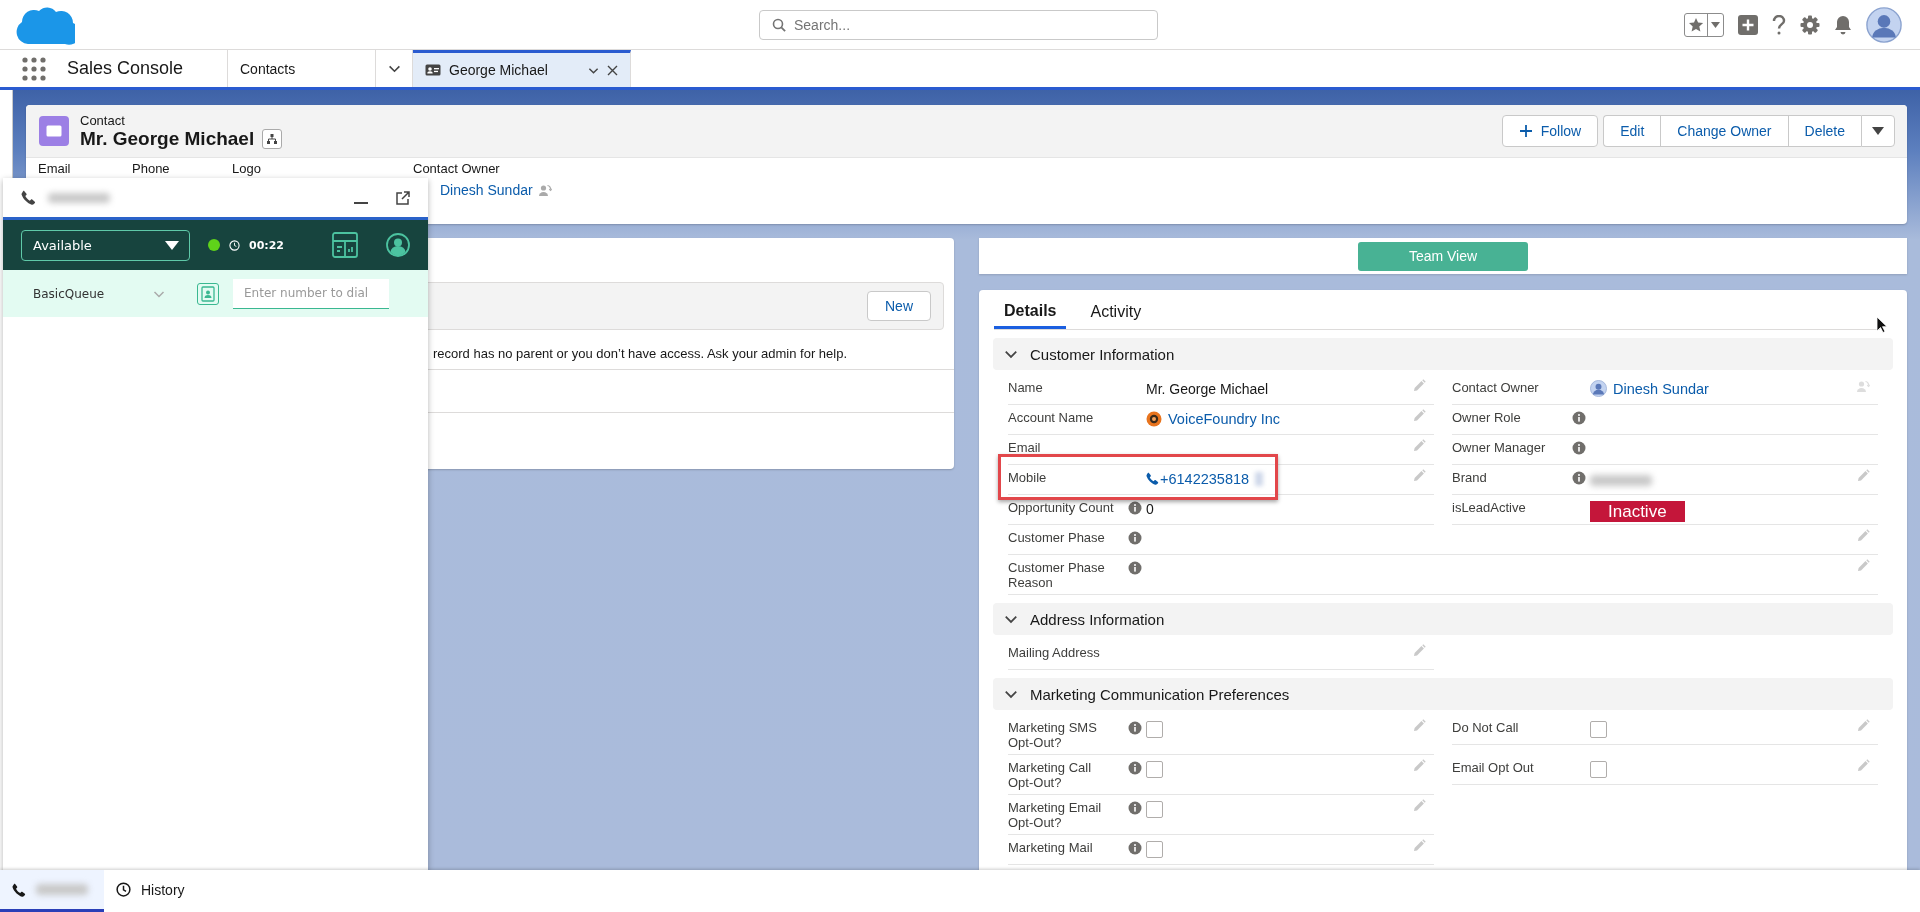  I want to click on utility-item, so click(52, 891).